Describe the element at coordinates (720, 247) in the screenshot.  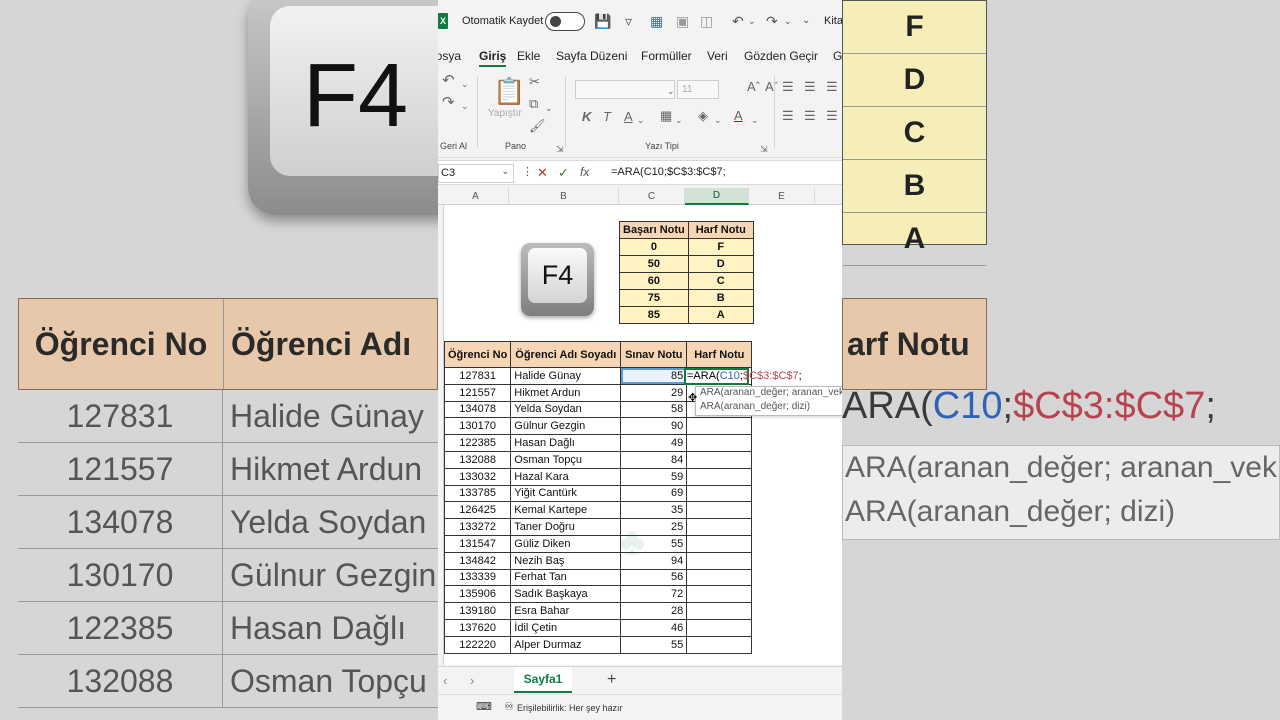
I see `grade-letter-cell: F` at that location.